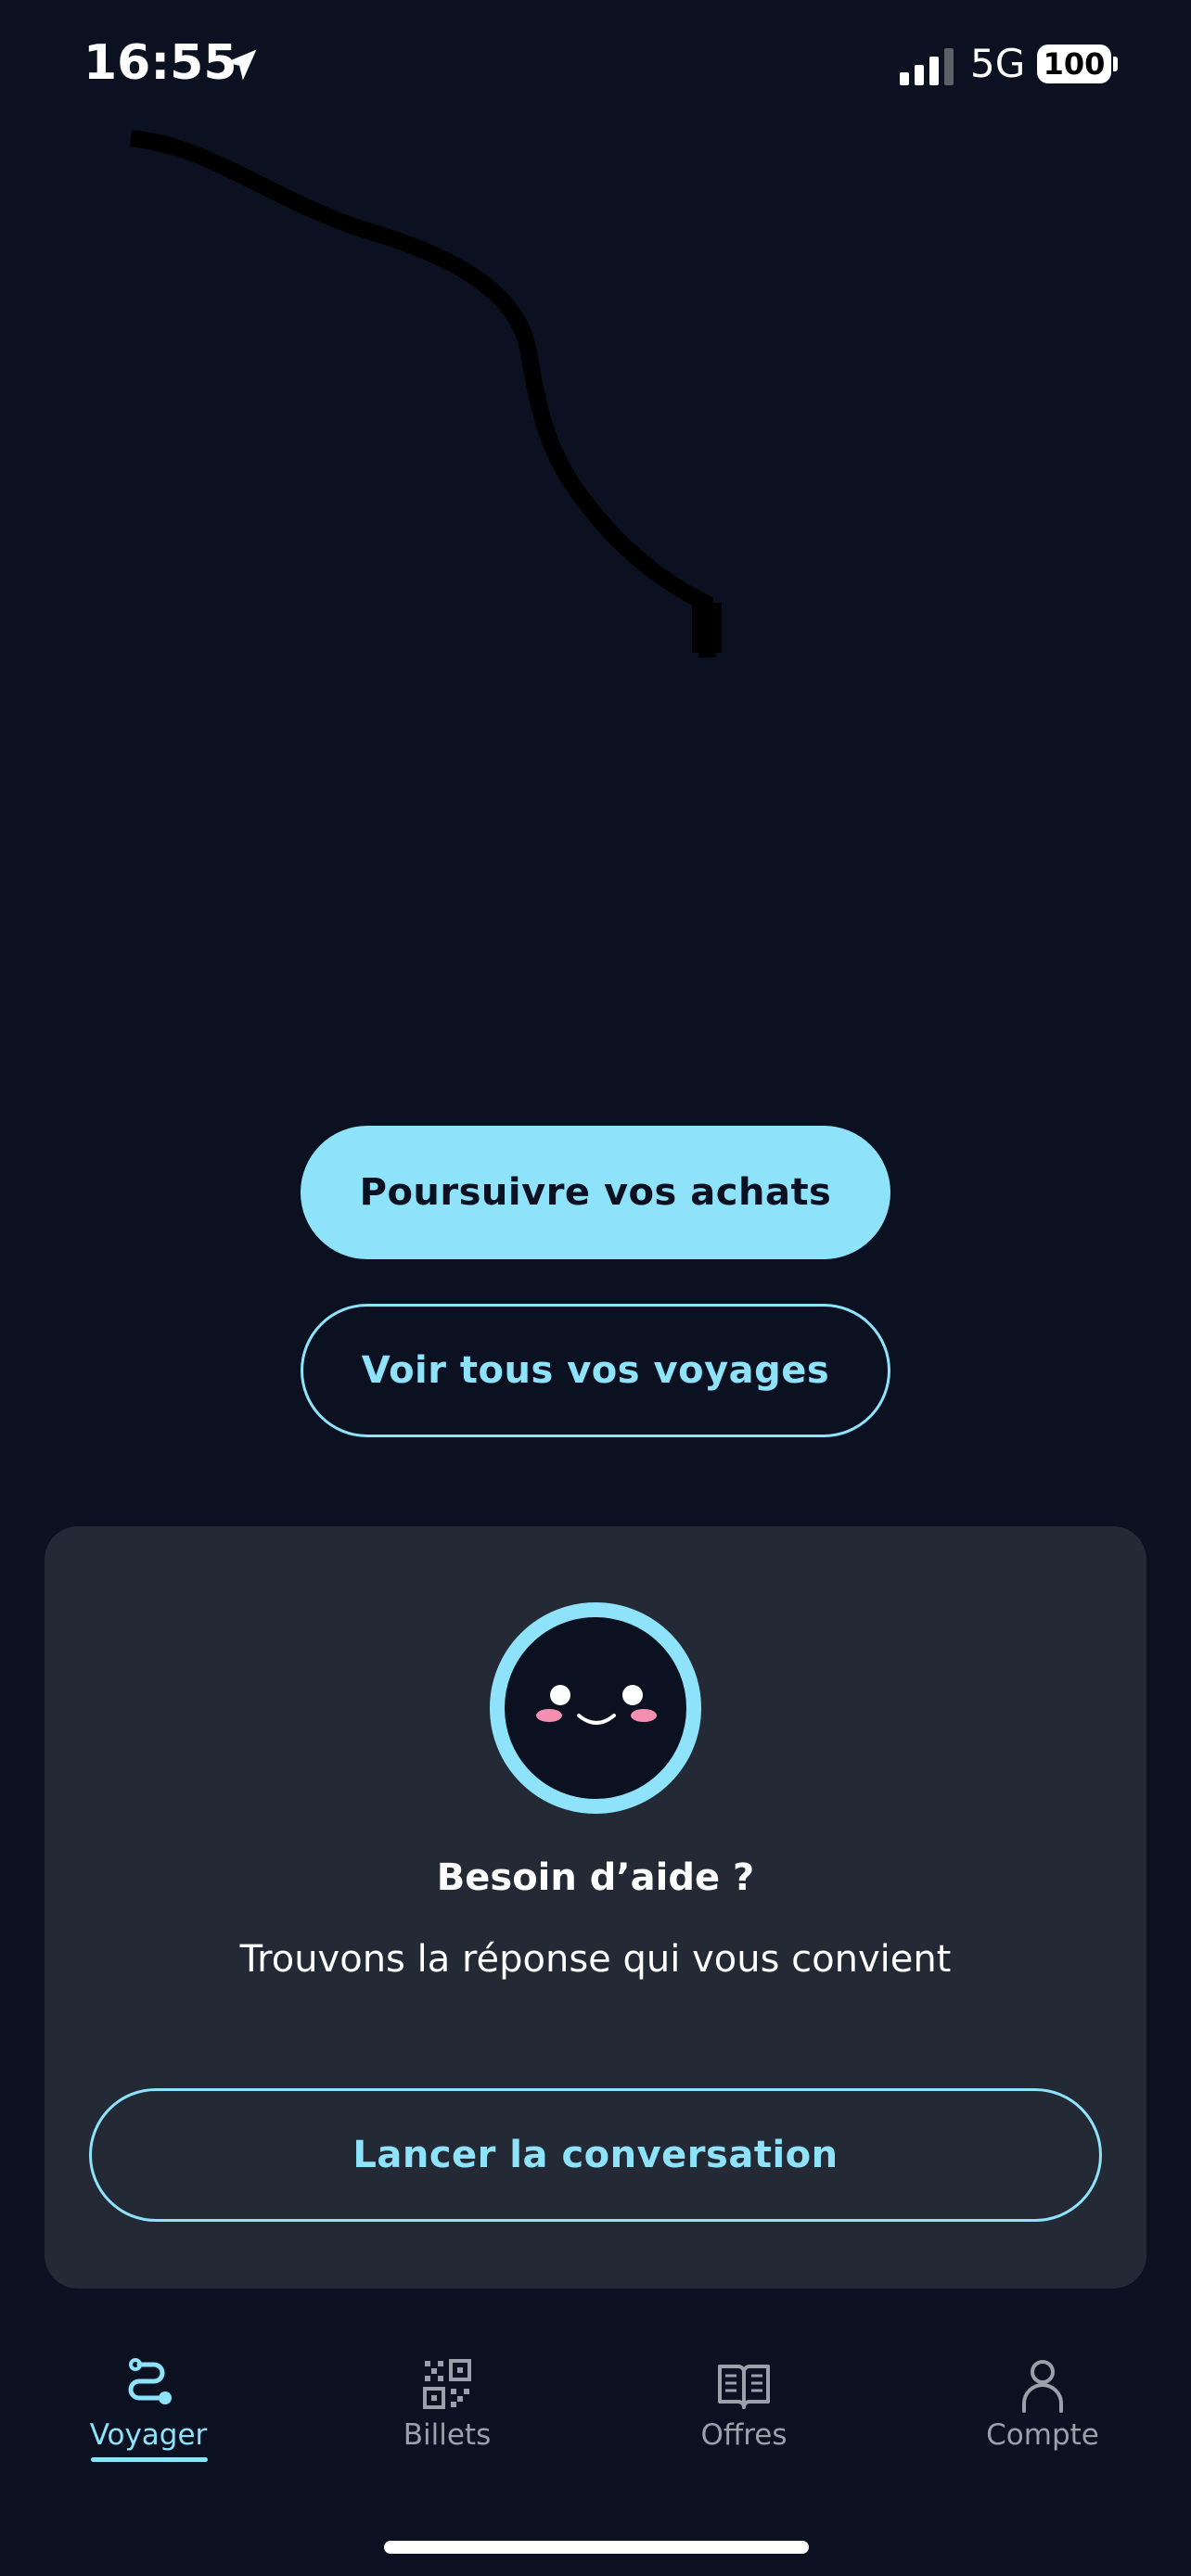 The height and width of the screenshot is (2576, 1191). I want to click on tab-label: Compte, so click(1042, 2435).